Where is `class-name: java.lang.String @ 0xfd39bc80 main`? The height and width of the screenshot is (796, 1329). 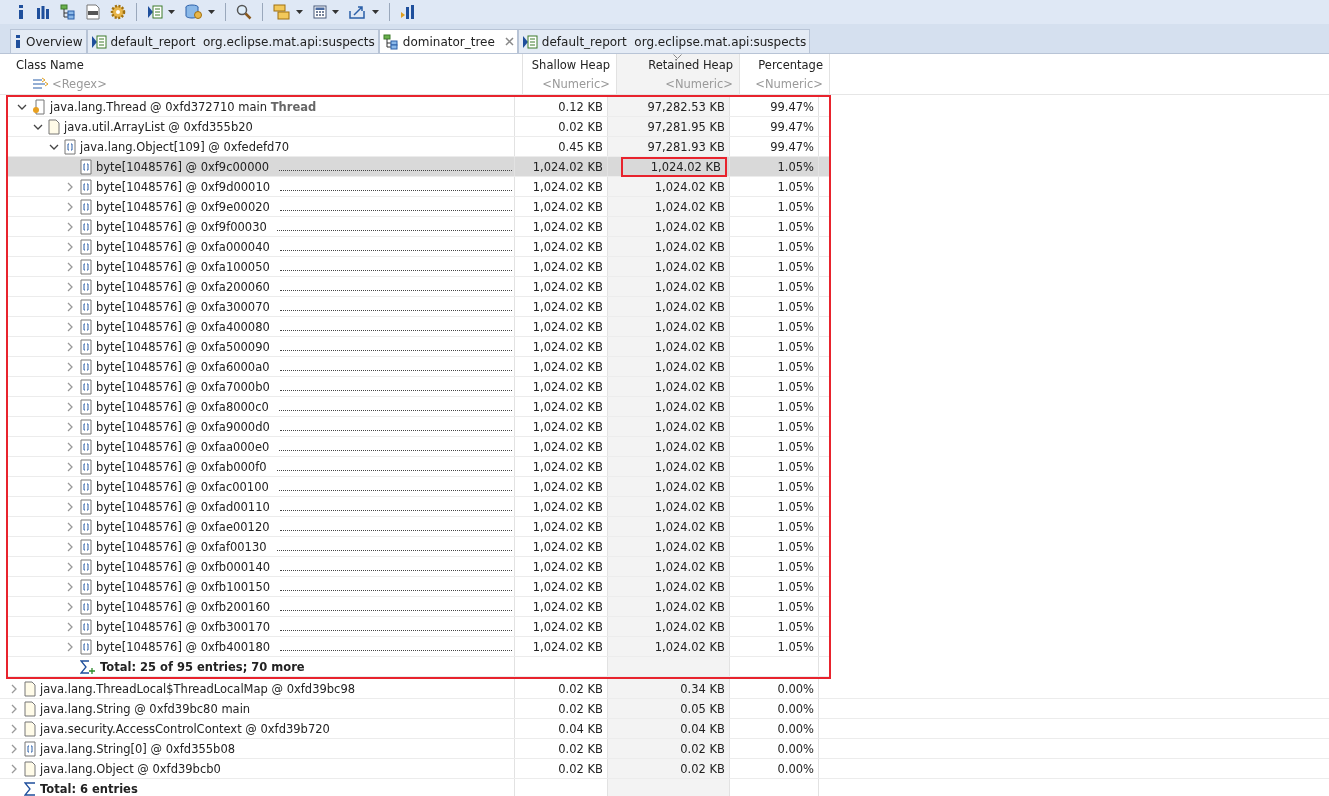 class-name: java.lang.String @ 0xfd39bc80 main is located at coordinates (145, 708).